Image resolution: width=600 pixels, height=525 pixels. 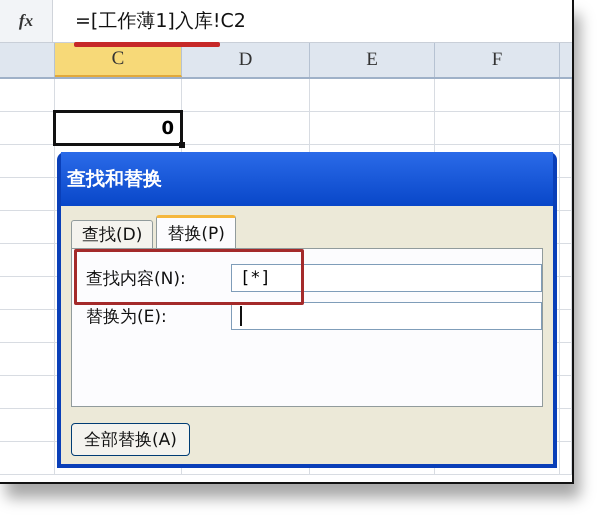 What do you see at coordinates (386, 316) in the screenshot?
I see `input-field` at bounding box center [386, 316].